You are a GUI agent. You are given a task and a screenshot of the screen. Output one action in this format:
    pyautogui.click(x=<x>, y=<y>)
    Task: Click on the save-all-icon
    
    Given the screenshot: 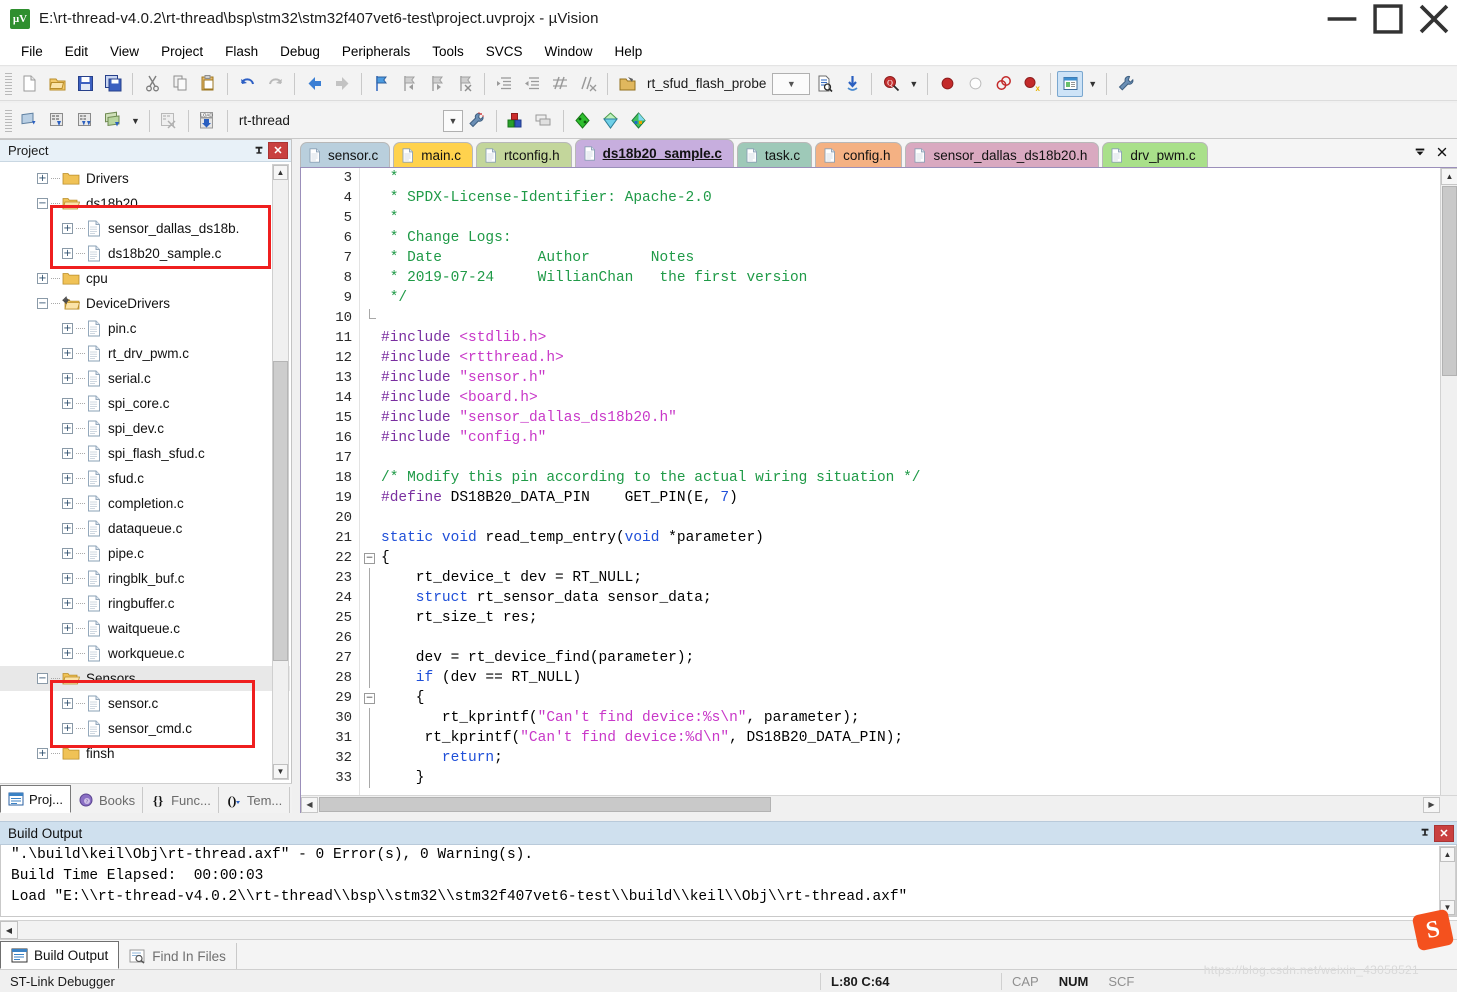 What is the action you would take?
    pyautogui.click(x=113, y=84)
    